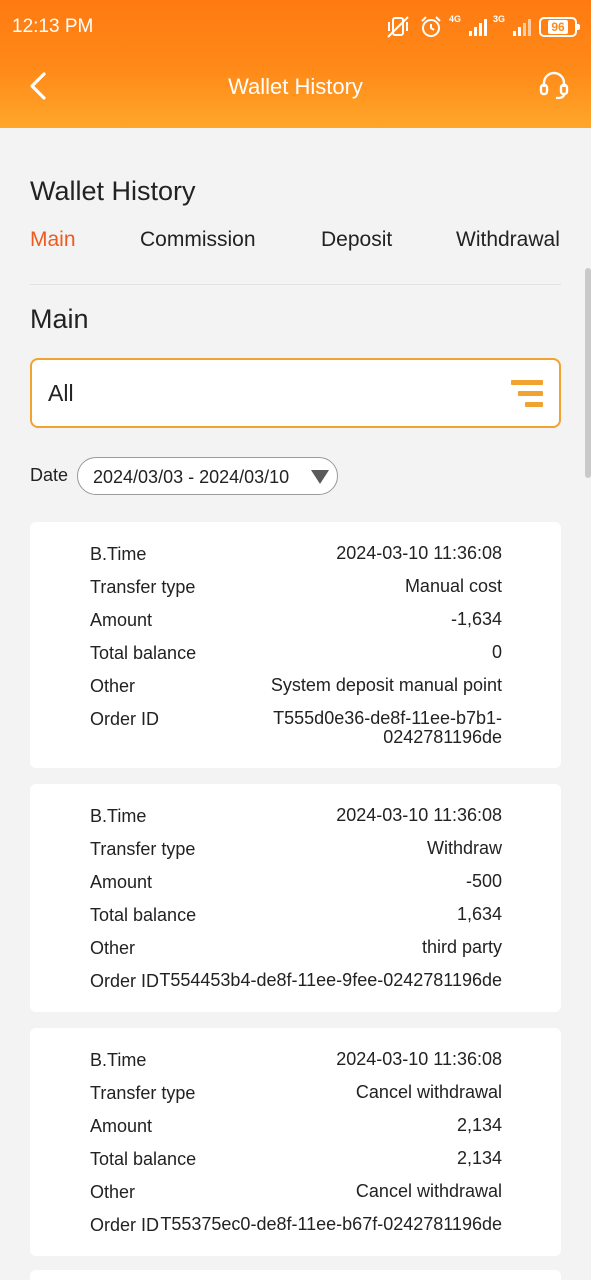 The image size is (591, 1280). Describe the element at coordinates (198, 240) in the screenshot. I see `tab-commission: Commission` at that location.